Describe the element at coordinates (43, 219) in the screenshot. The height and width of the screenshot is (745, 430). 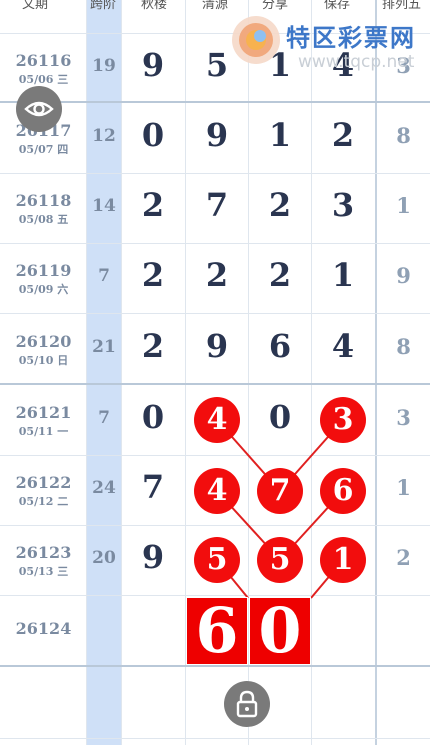
I see `period-date: 05/08 五` at that location.